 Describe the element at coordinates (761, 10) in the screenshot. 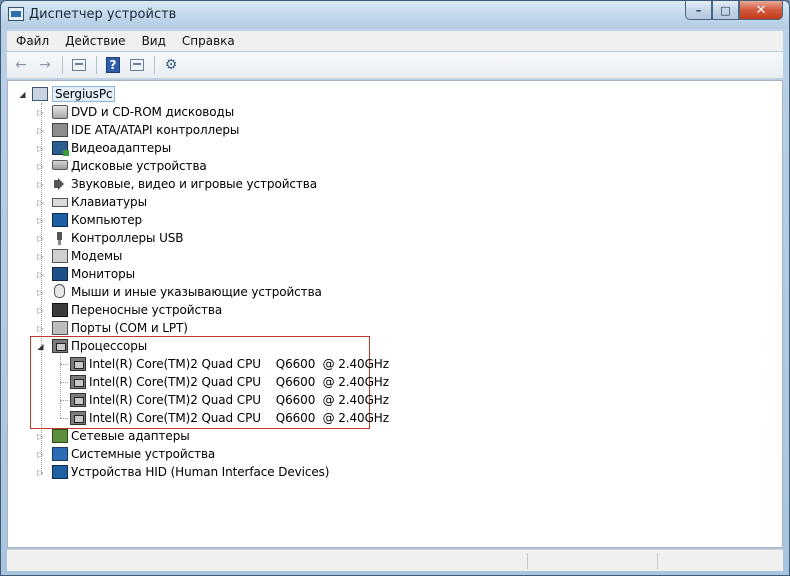

I see `close-button: ✕` at that location.